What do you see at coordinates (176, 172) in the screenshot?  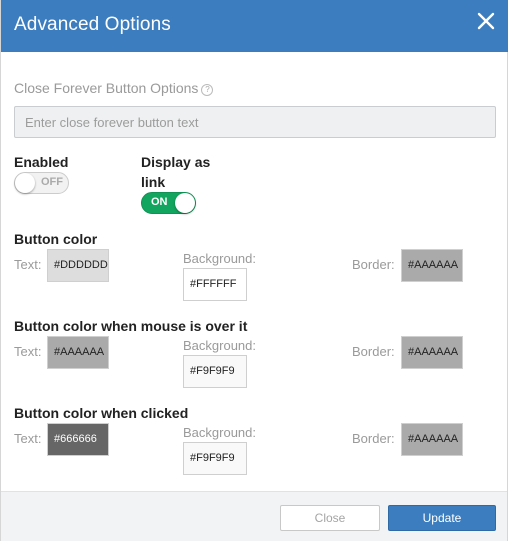 I see `display-as-link-label: Display as link` at bounding box center [176, 172].